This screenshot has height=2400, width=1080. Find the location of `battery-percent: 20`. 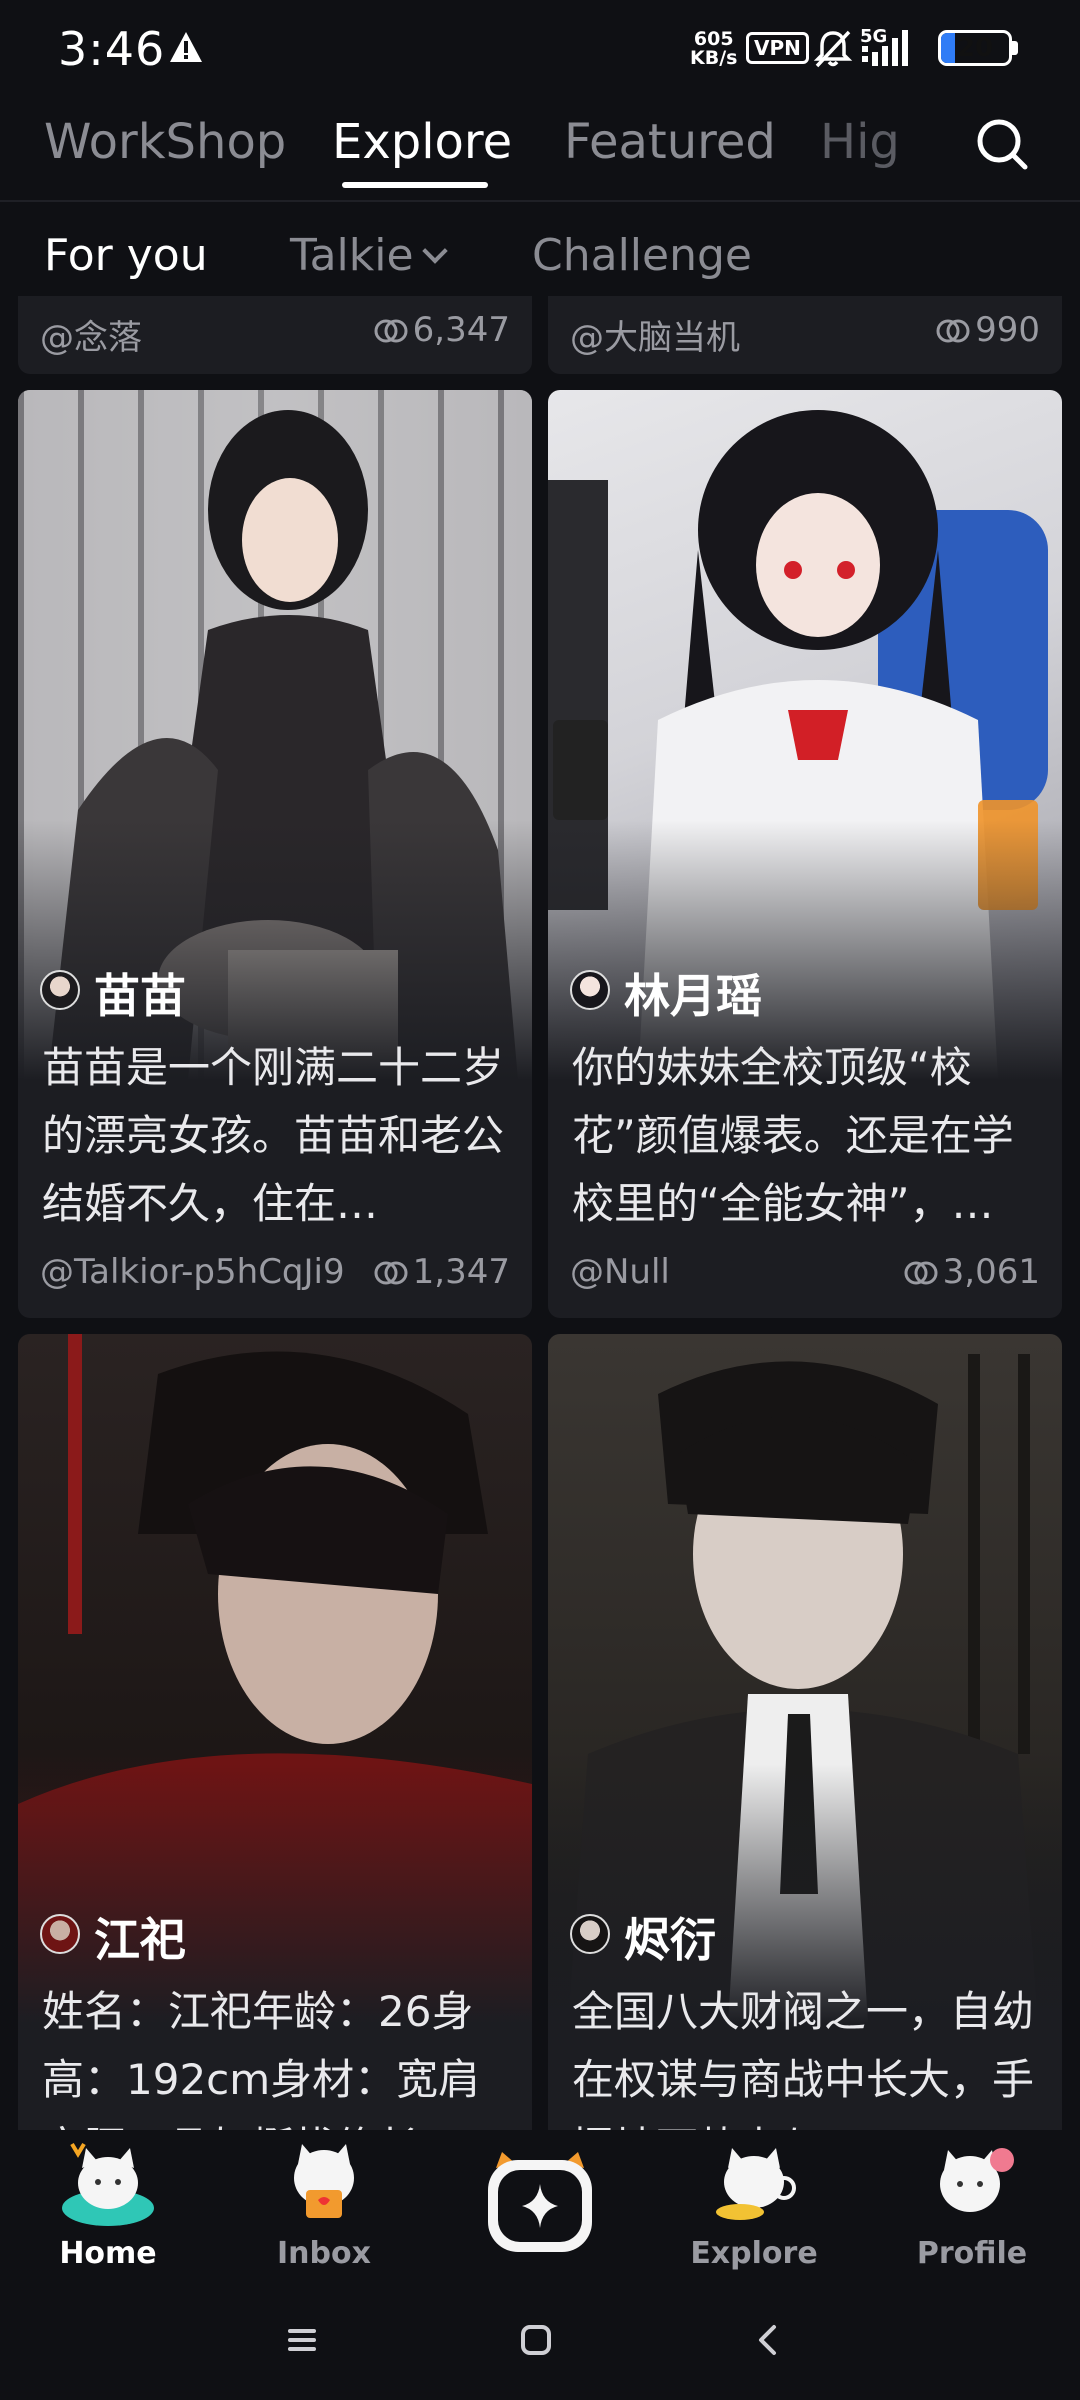

battery-percent: 20 is located at coordinates (975, 48).